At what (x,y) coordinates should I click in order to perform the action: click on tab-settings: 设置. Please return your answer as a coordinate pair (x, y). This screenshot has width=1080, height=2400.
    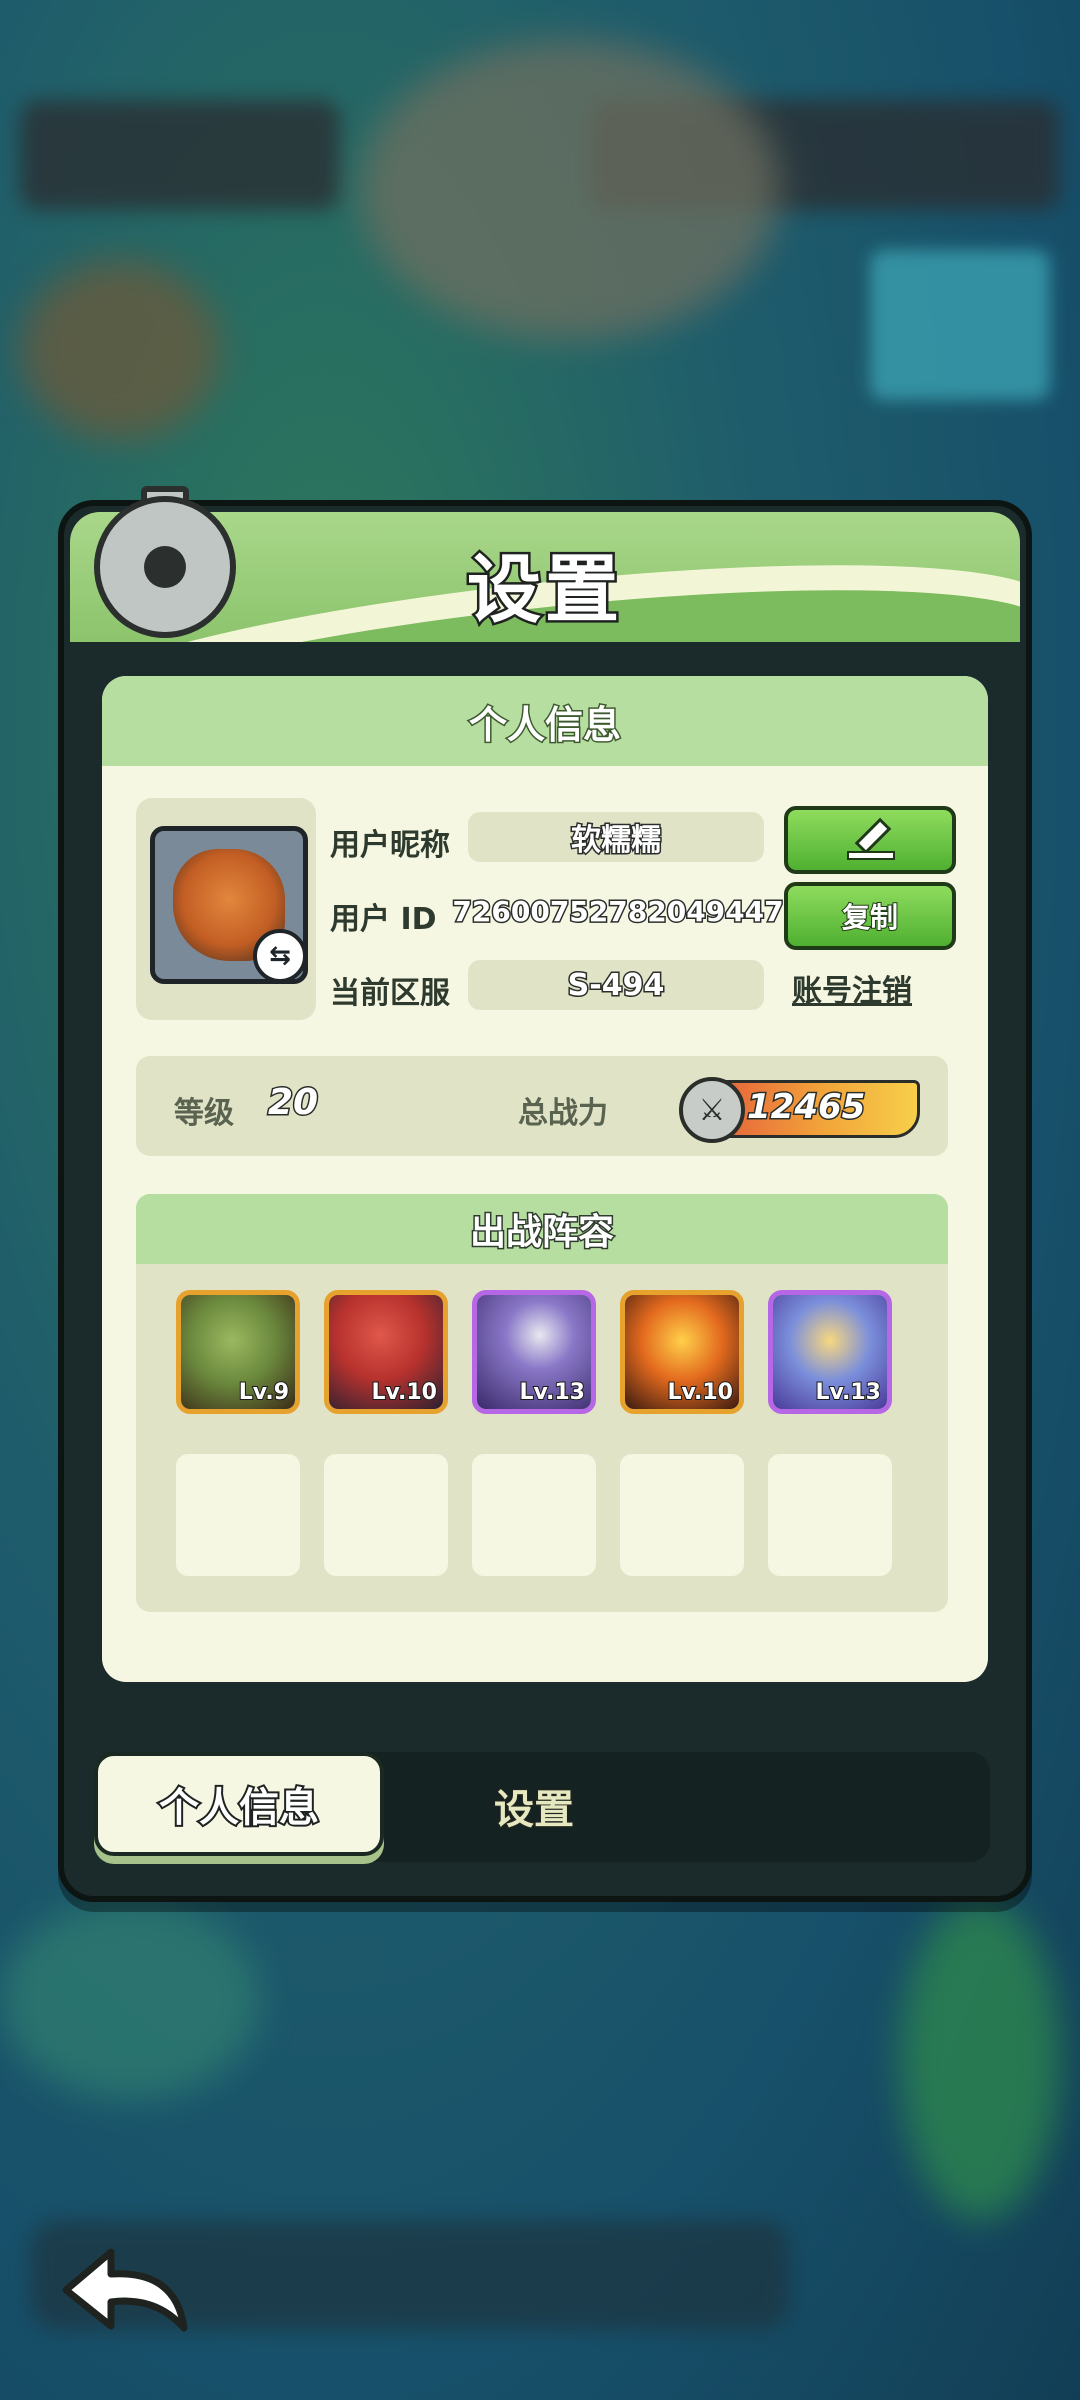
    Looking at the image, I should click on (534, 1806).